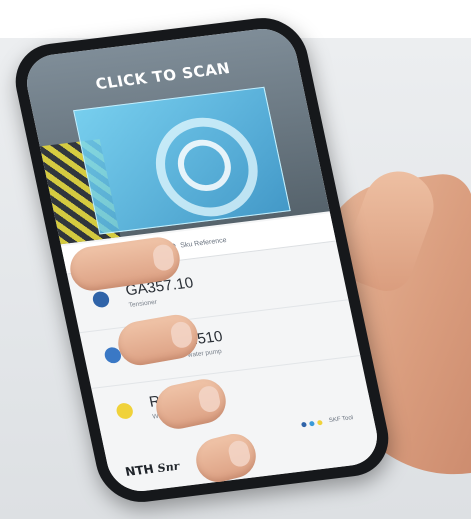  I want to click on brand-logo: NTHSnr, so click(152, 469).